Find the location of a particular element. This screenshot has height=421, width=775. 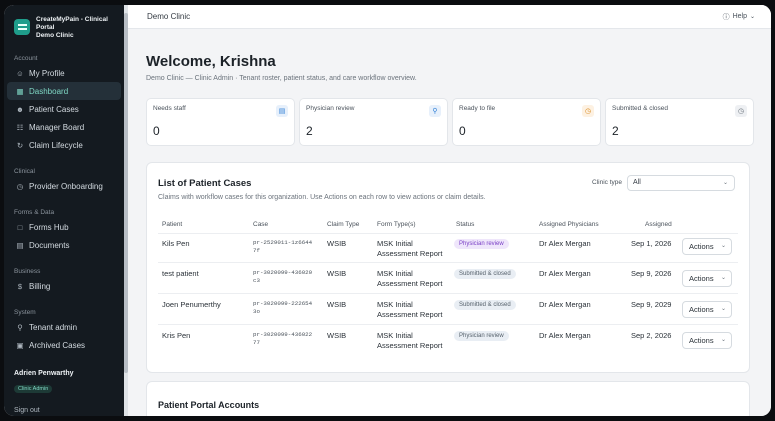

column-header: Assigned is located at coordinates (658, 224).